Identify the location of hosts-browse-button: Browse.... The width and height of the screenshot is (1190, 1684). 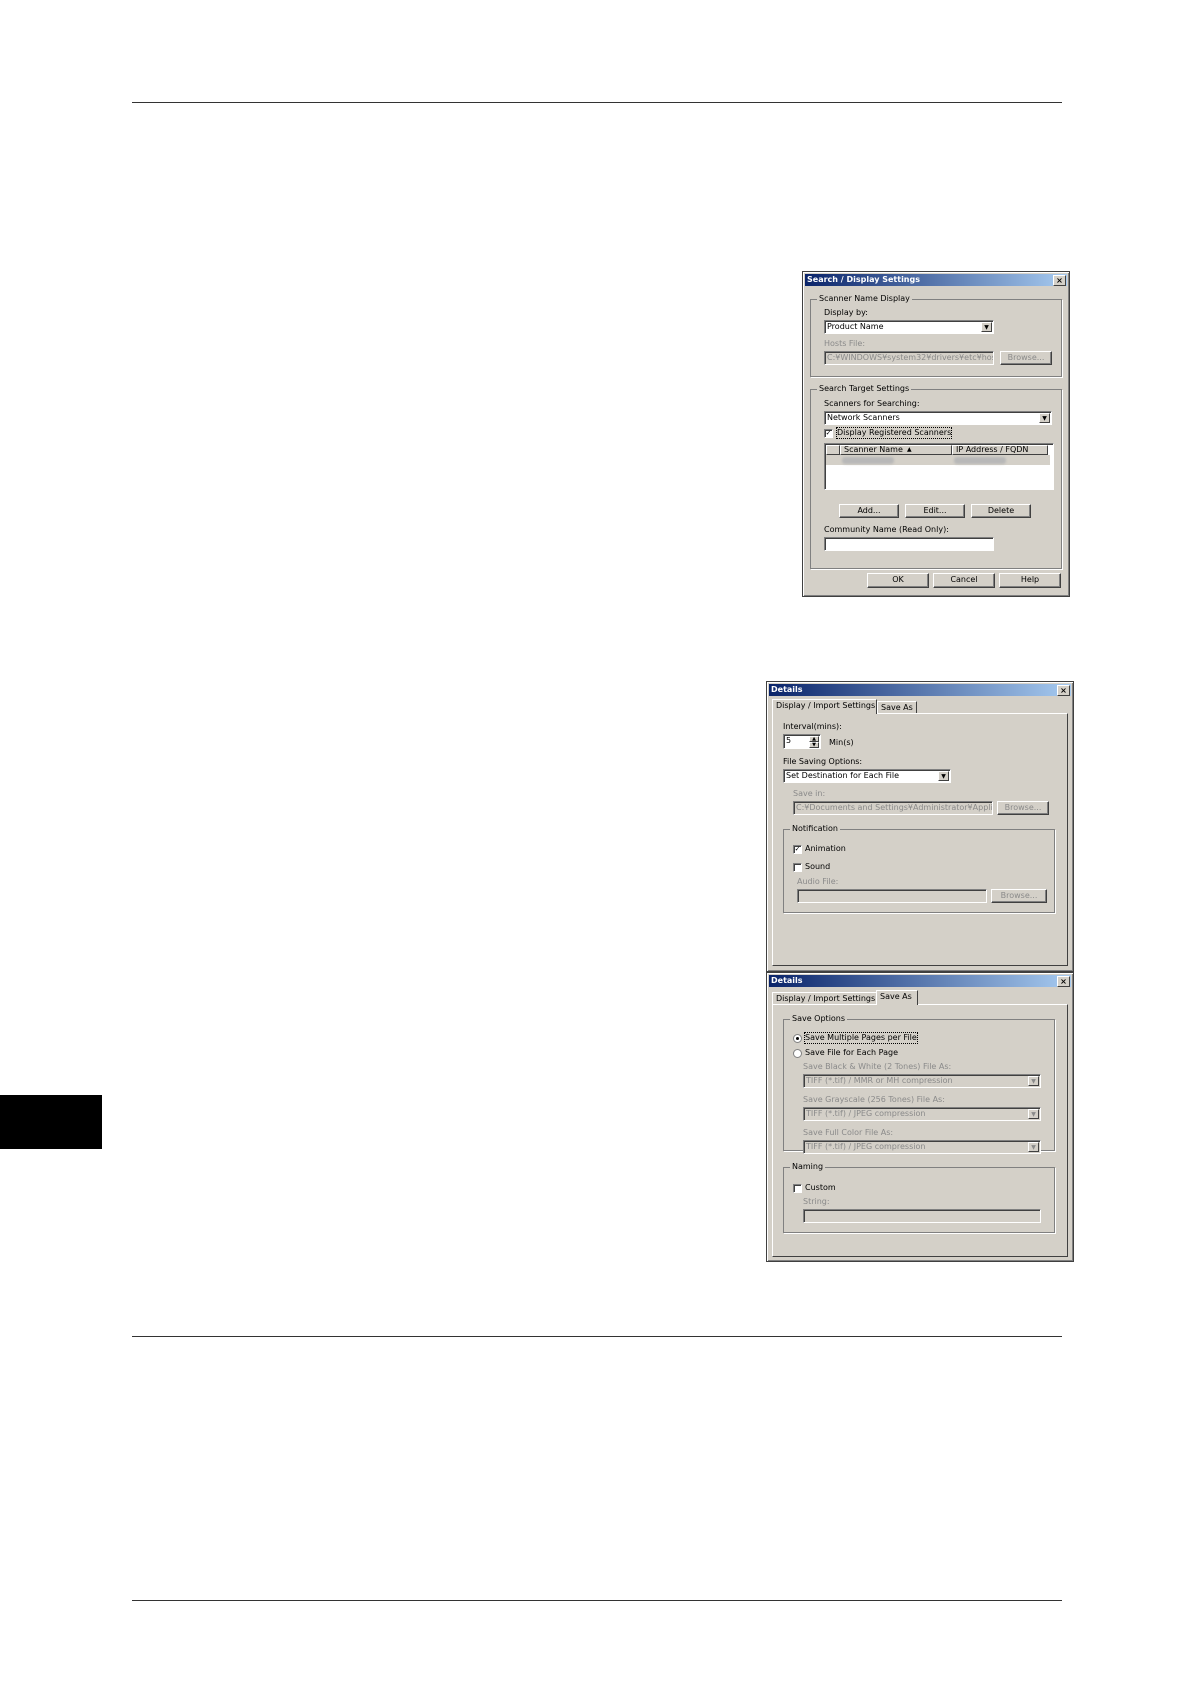
(1026, 358).